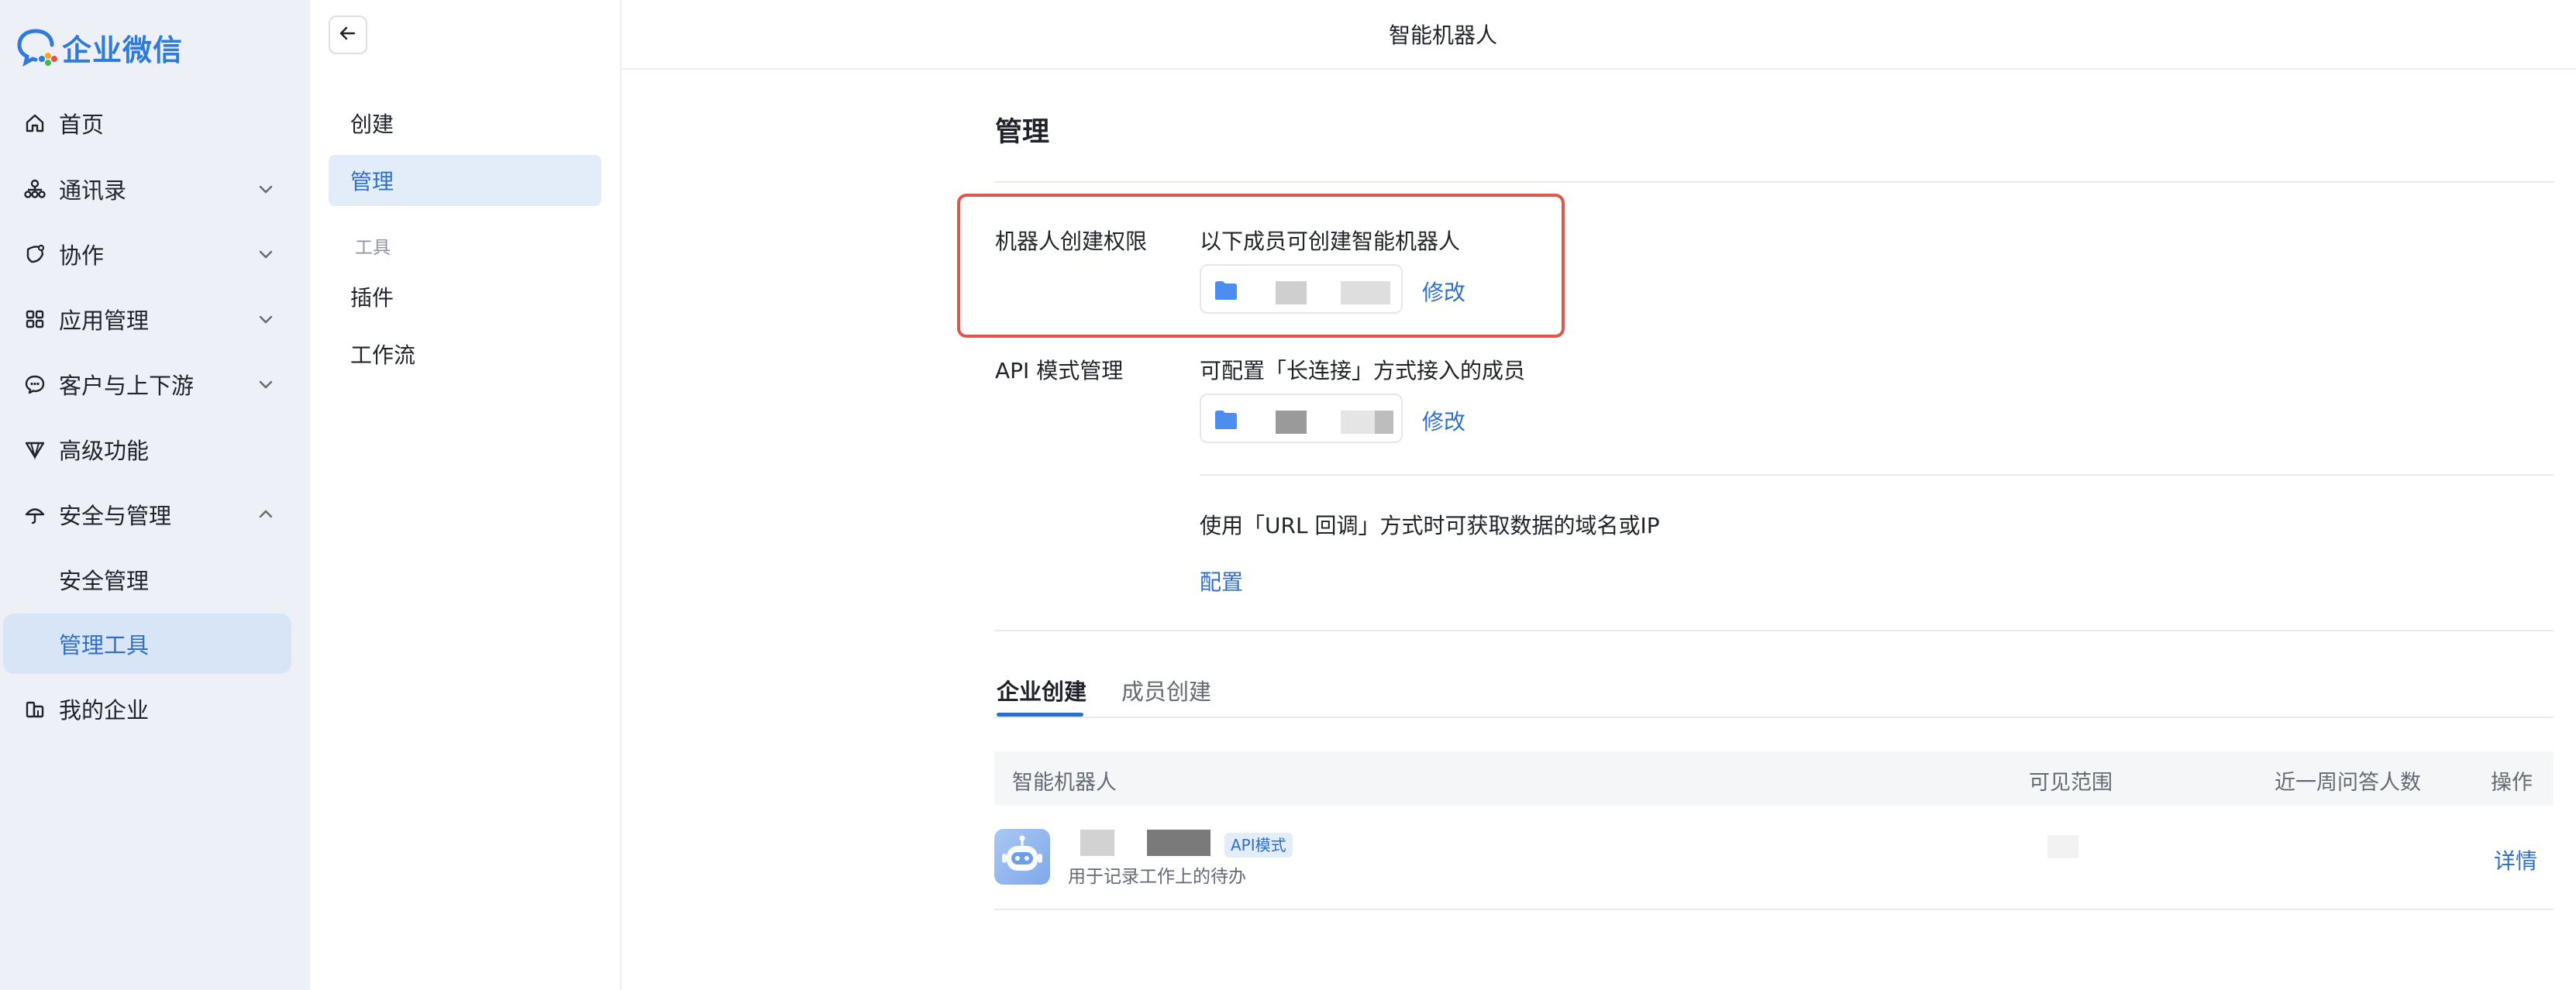  Describe the element at coordinates (93, 190) in the screenshot. I see `sidebar-item-label: 通讯录` at that location.